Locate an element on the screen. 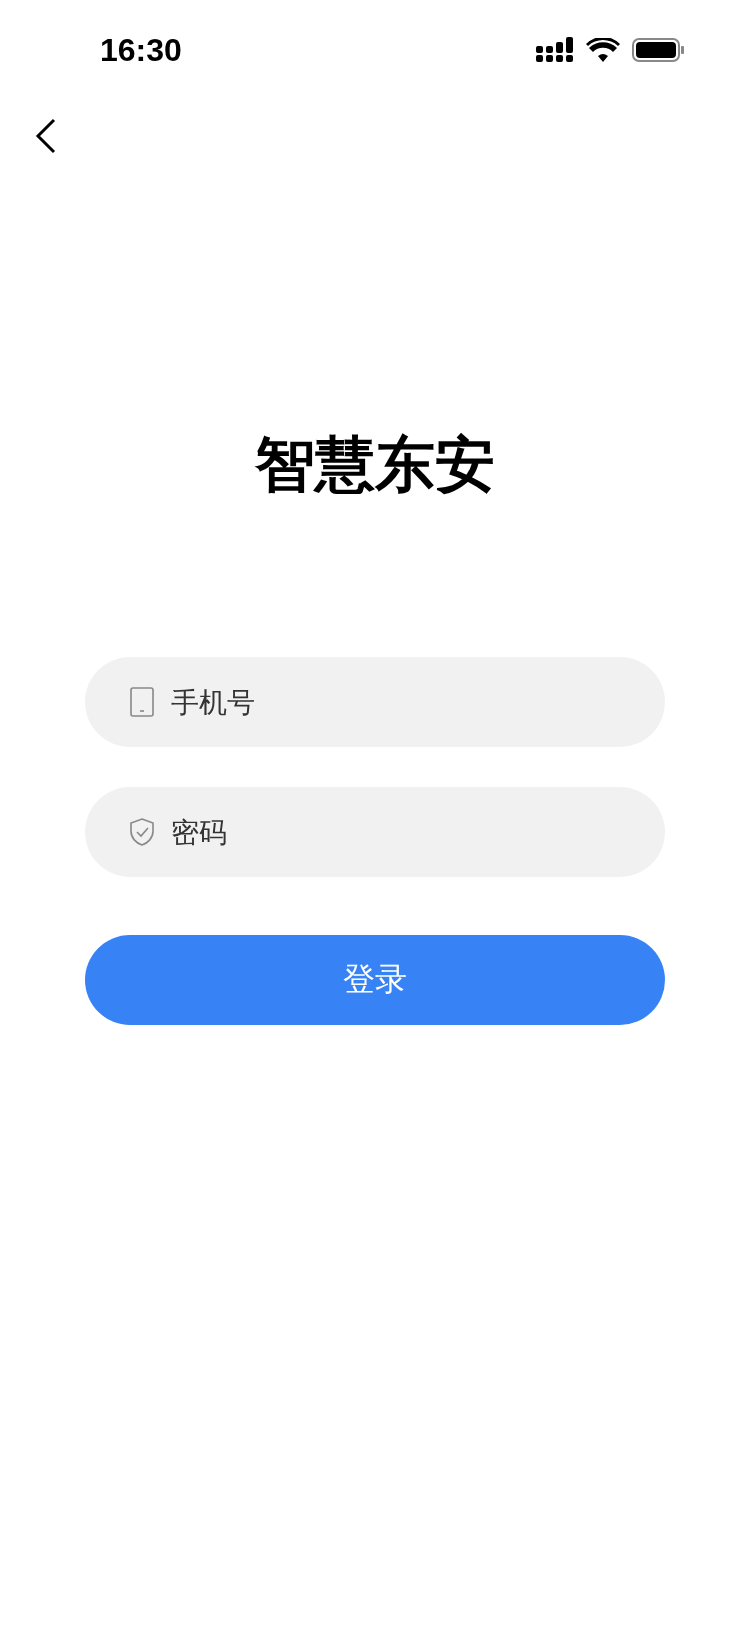 Image resolution: width=750 pixels, height=1625 pixels. status-time: 16:30 is located at coordinates (141, 50).